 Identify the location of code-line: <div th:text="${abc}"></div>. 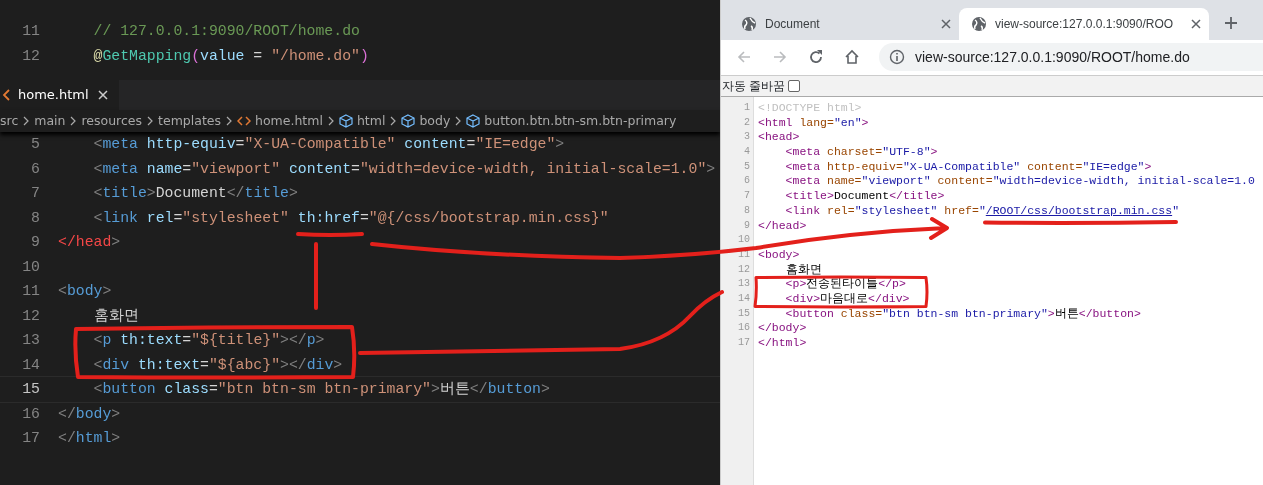
(218, 365).